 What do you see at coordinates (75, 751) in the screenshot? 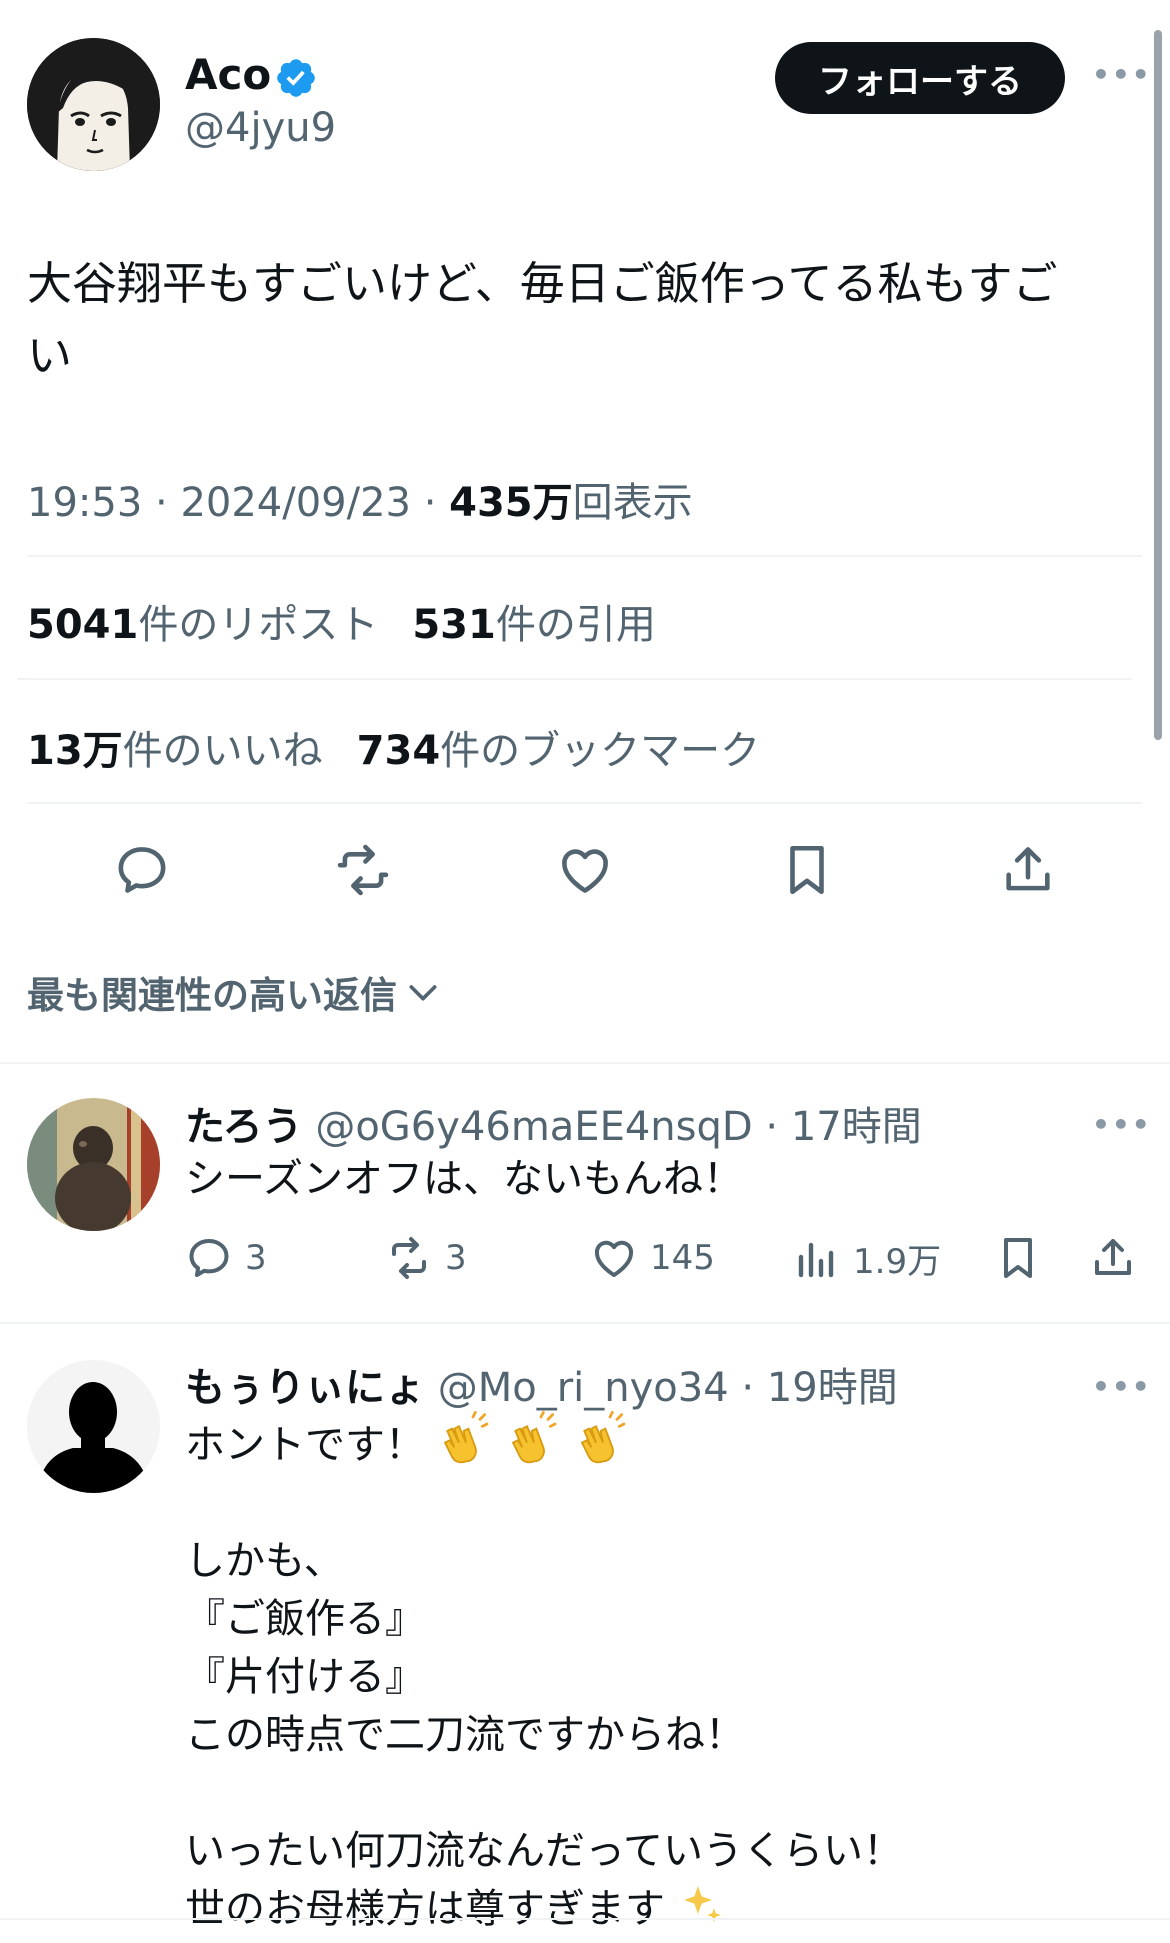
I see `likes-count: 13万` at bounding box center [75, 751].